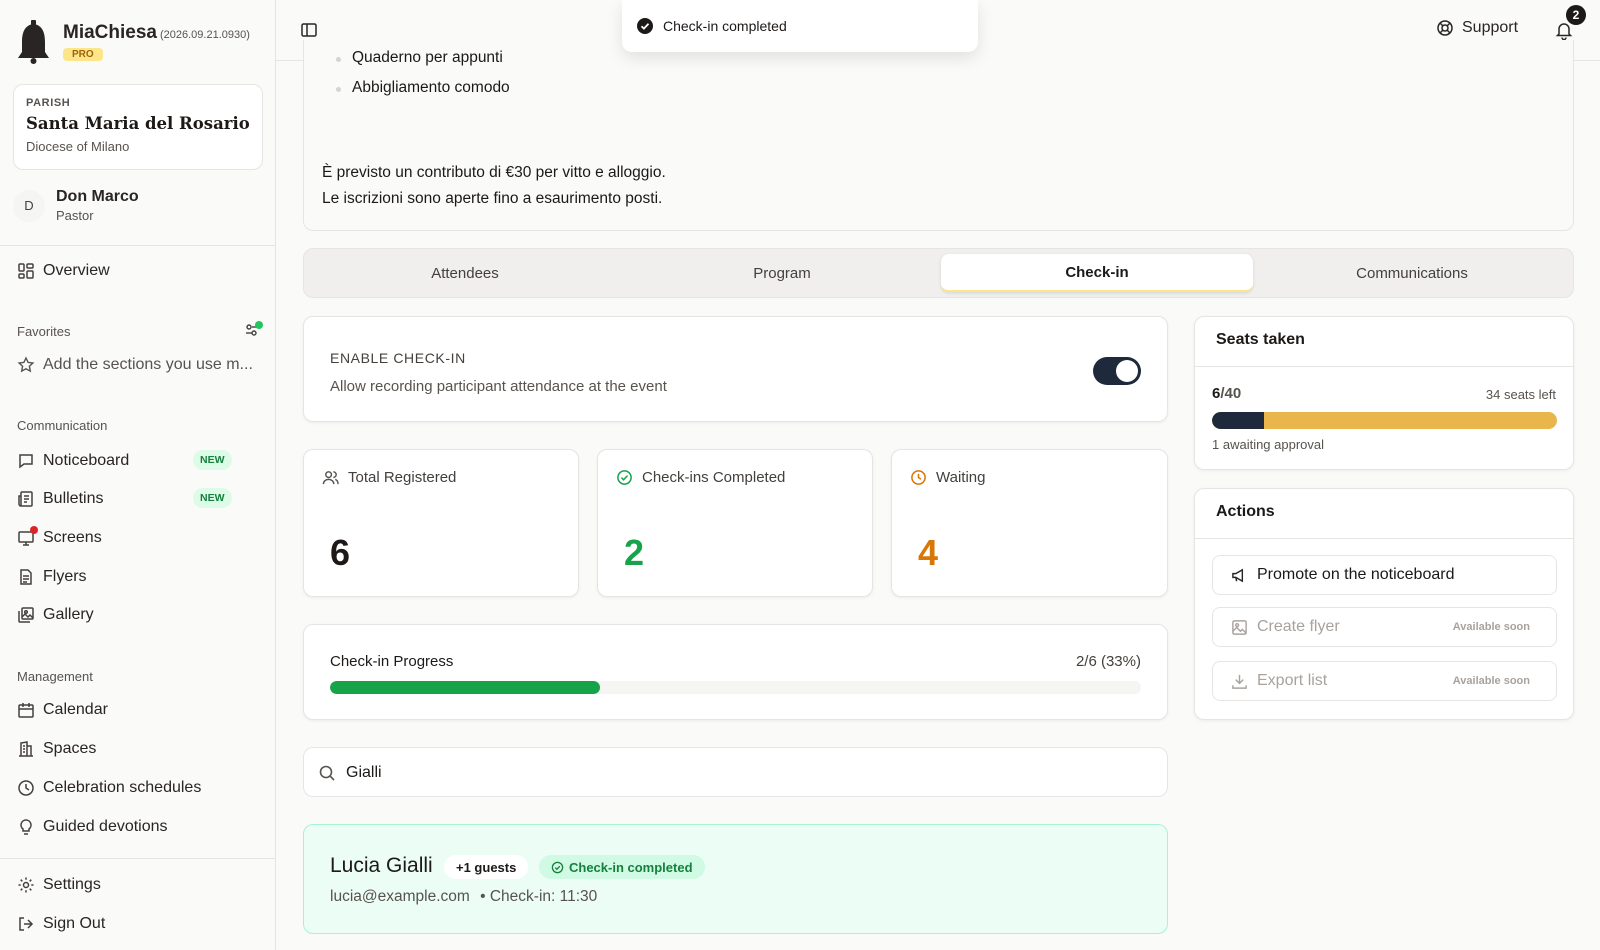 The image size is (1600, 950). Describe the element at coordinates (26, 615) in the screenshot. I see `images-icon` at that location.